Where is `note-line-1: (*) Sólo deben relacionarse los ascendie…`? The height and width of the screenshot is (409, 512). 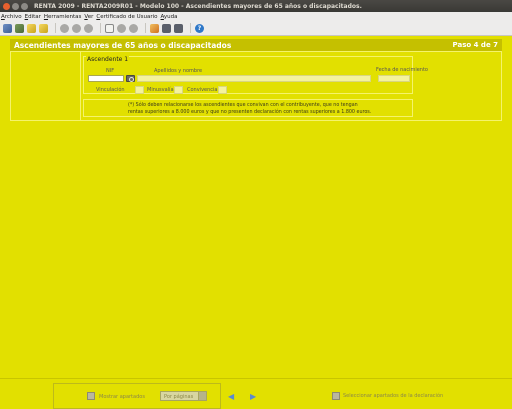
note-line-1: (*) Sólo deben relacionarse los ascendie… is located at coordinates (243, 105).